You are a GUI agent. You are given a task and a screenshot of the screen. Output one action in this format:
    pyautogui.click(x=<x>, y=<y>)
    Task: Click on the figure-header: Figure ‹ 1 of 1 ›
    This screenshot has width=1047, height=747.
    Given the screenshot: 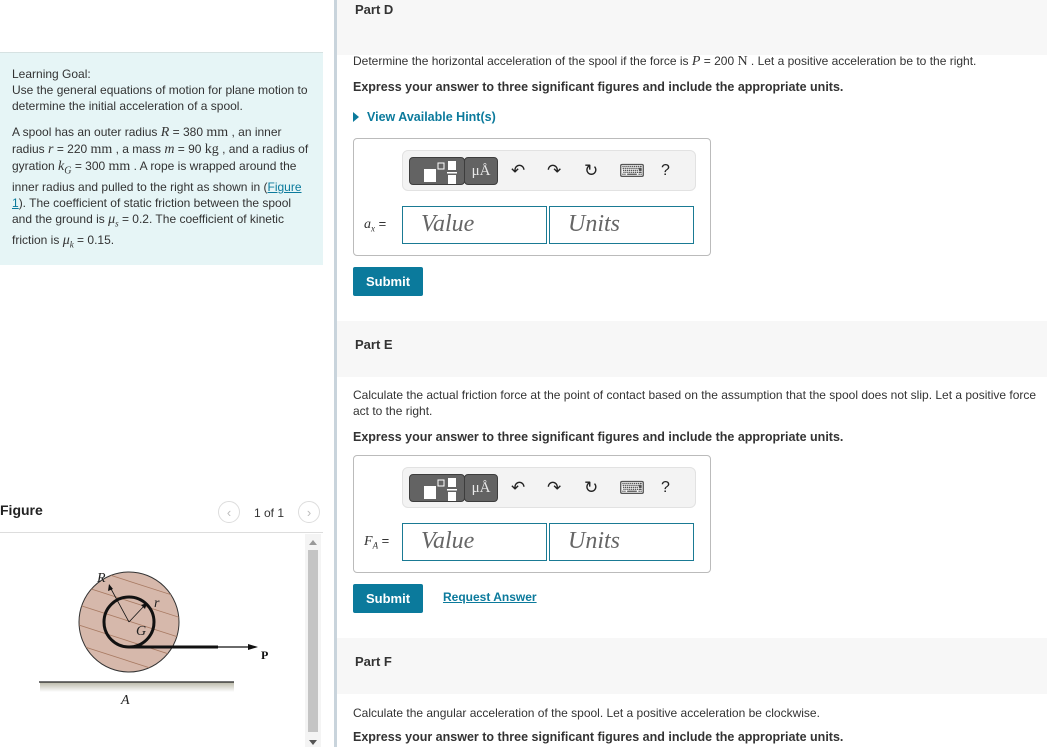 What is the action you would take?
    pyautogui.click(x=161, y=515)
    